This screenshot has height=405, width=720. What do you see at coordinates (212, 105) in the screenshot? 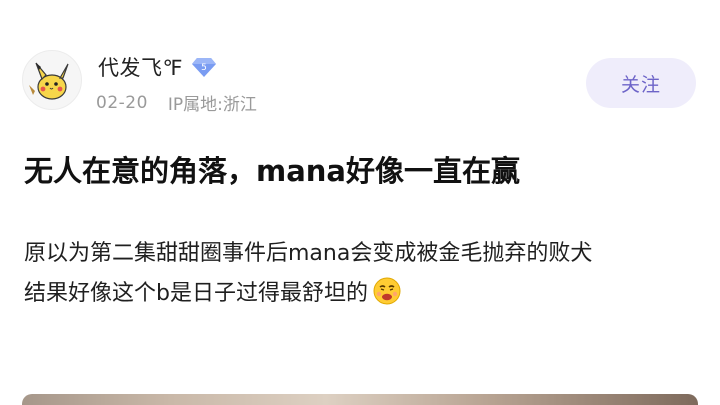
I see `ip-location: IP属地:浙江` at bounding box center [212, 105].